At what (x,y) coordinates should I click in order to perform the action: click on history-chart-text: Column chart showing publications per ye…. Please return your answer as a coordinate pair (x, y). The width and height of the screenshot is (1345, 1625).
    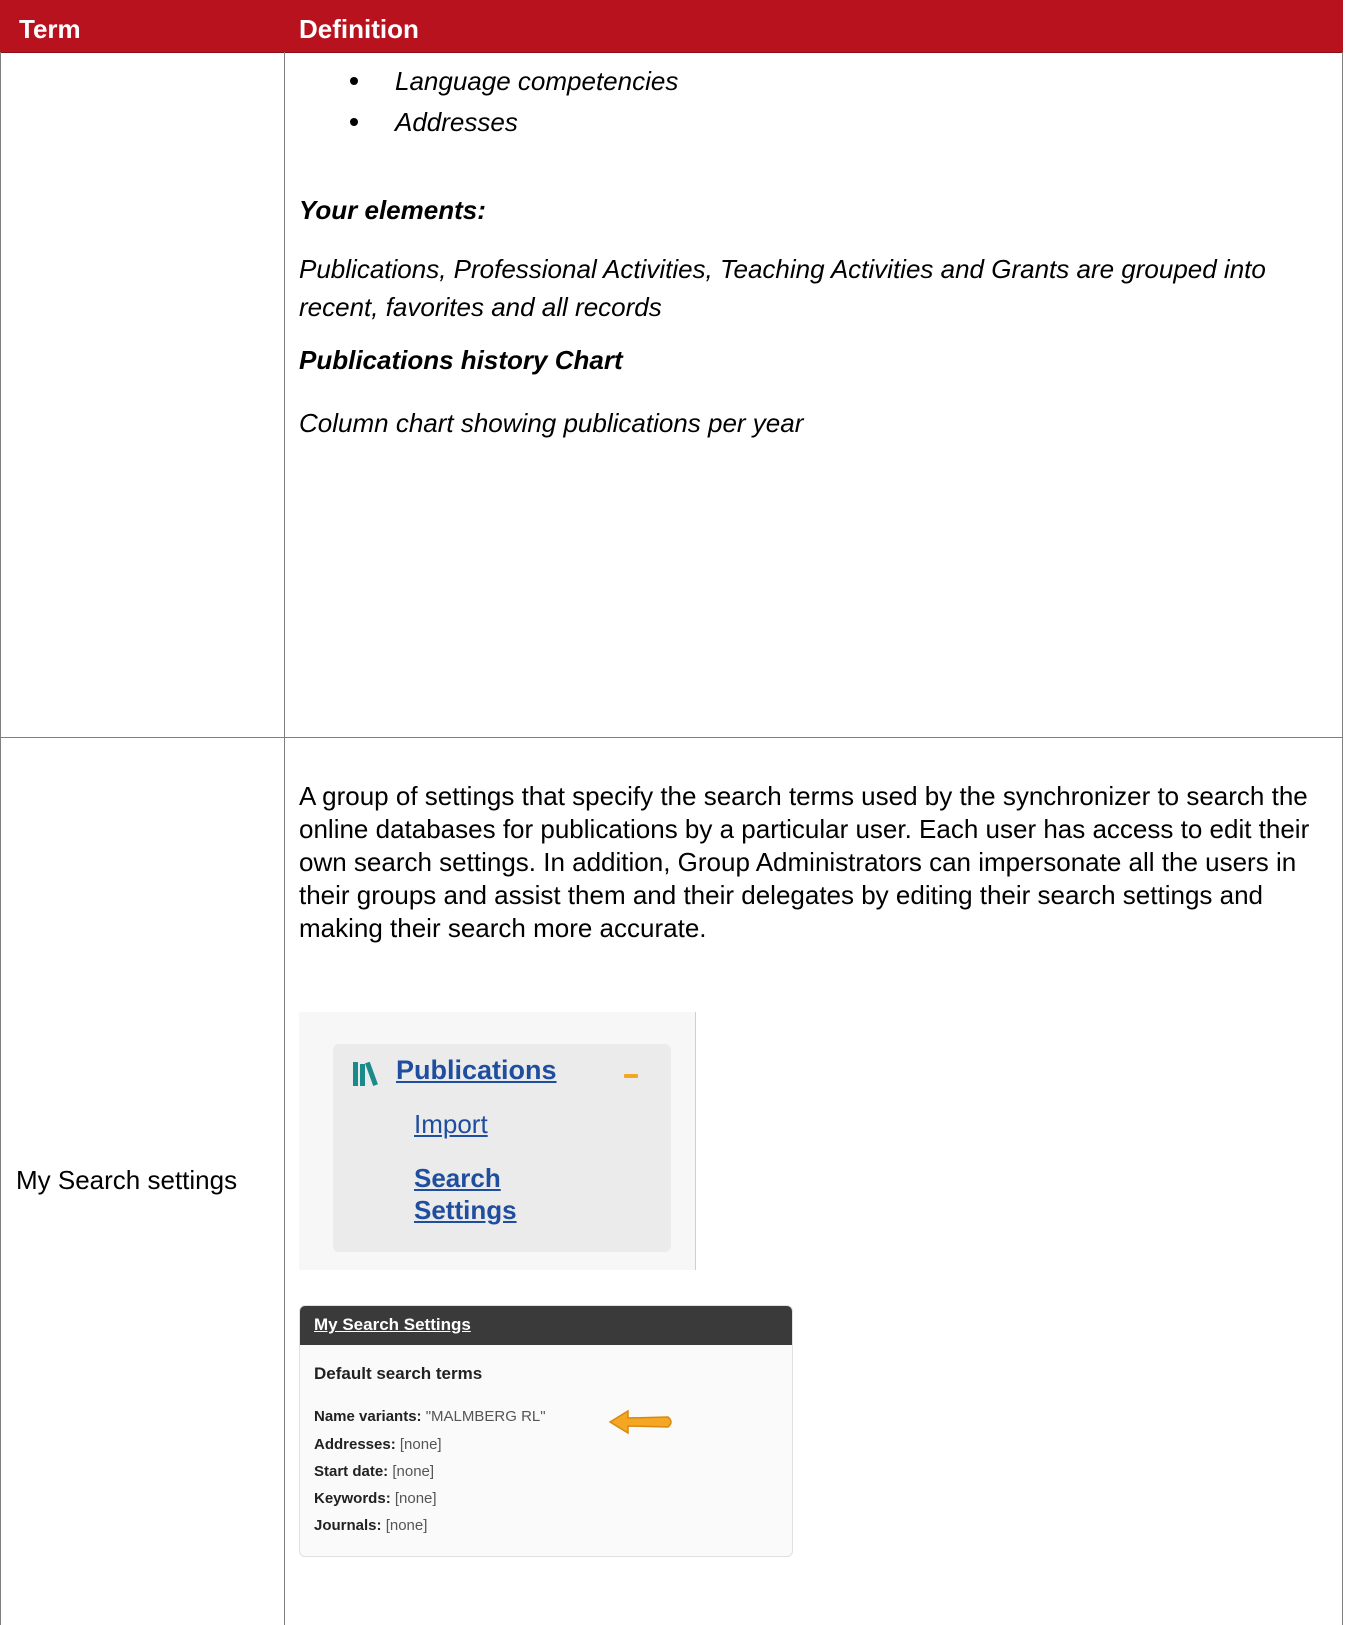
    Looking at the image, I should click on (551, 423).